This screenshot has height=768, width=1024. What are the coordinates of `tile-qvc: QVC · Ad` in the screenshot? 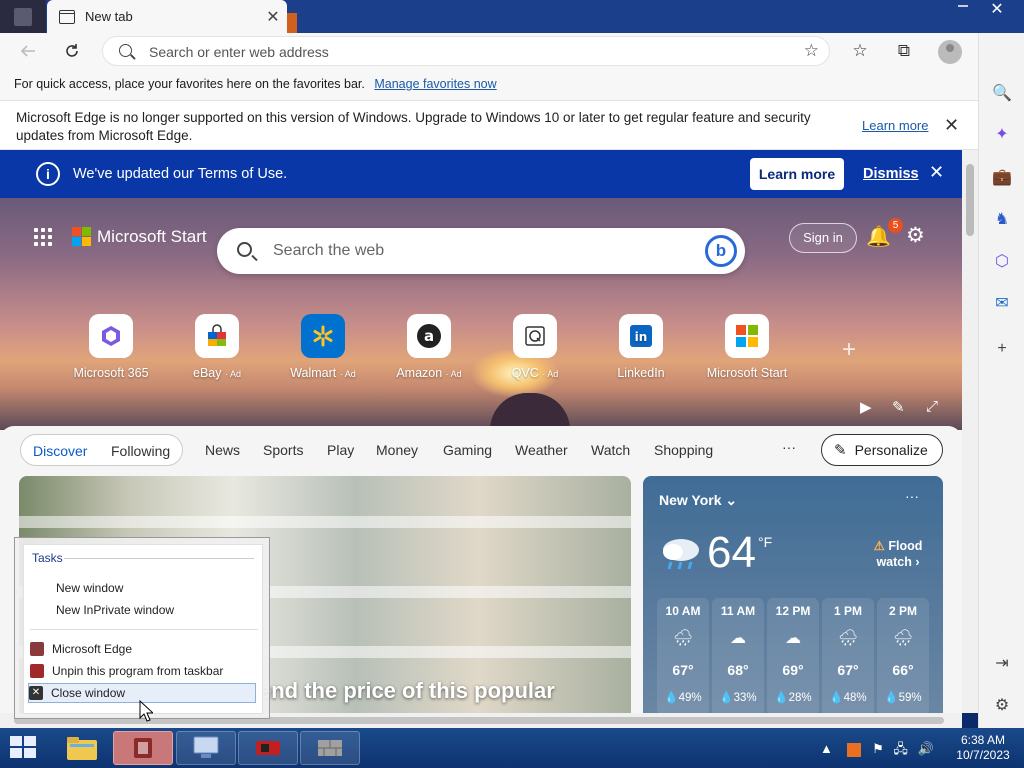 It's located at (535, 347).